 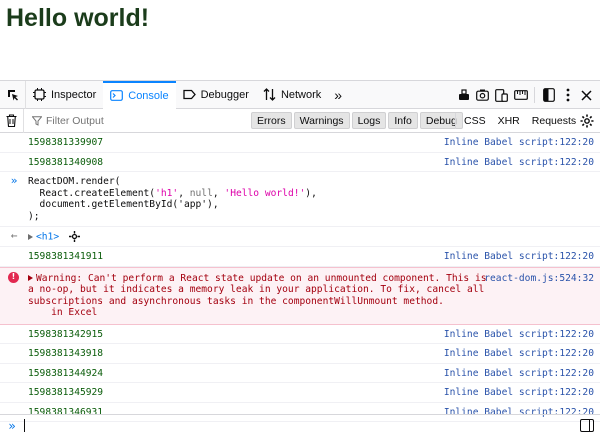 I want to click on devtools-toolbar: Inspector Console Debugger Network », so click(x=300, y=94).